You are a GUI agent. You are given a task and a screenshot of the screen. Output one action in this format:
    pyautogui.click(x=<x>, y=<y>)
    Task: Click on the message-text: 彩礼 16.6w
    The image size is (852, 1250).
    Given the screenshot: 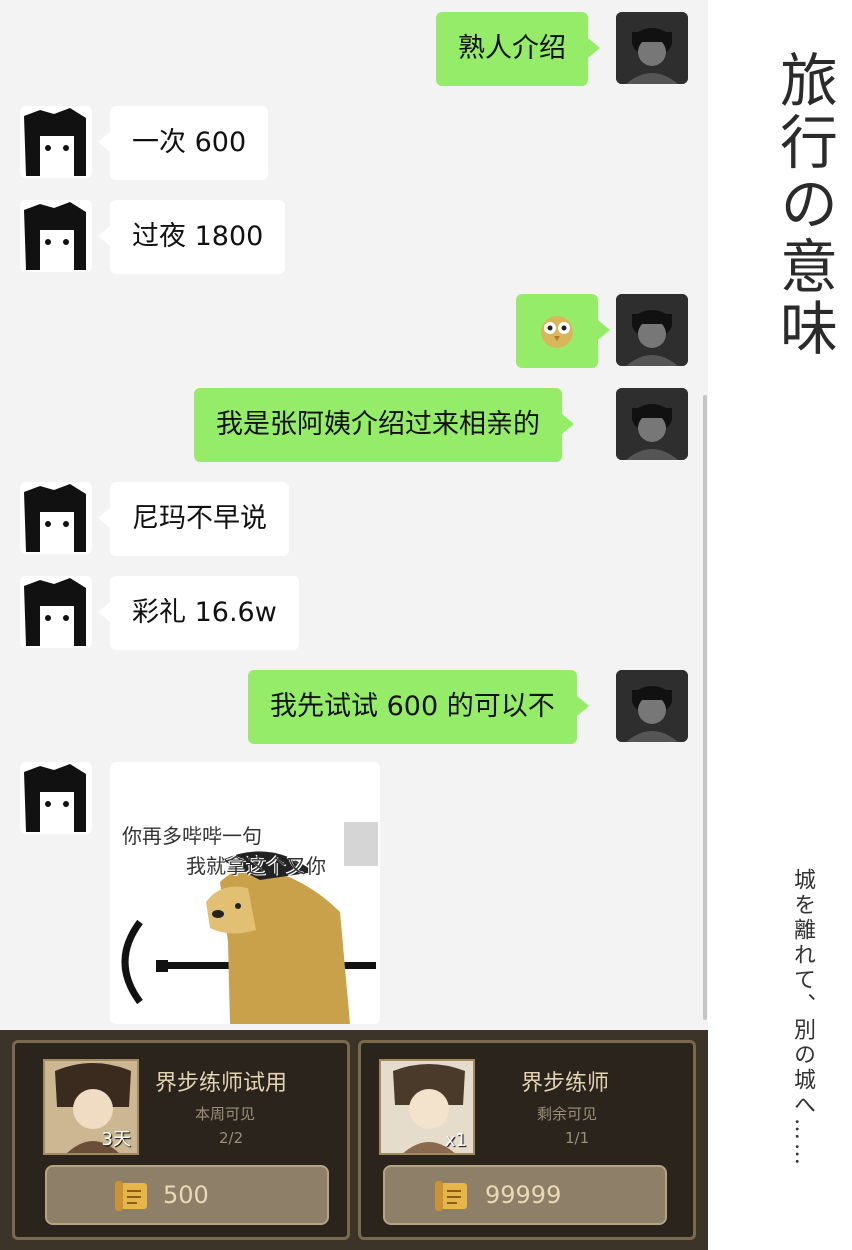 What is the action you would take?
    pyautogui.click(x=204, y=612)
    